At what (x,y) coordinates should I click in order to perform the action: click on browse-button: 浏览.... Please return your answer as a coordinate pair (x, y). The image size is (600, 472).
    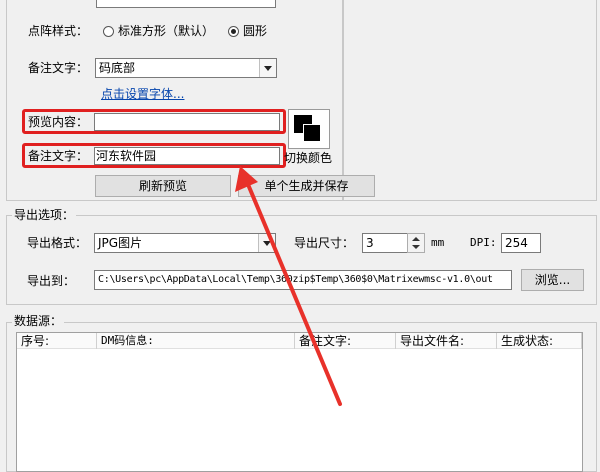
    Looking at the image, I should click on (552, 280).